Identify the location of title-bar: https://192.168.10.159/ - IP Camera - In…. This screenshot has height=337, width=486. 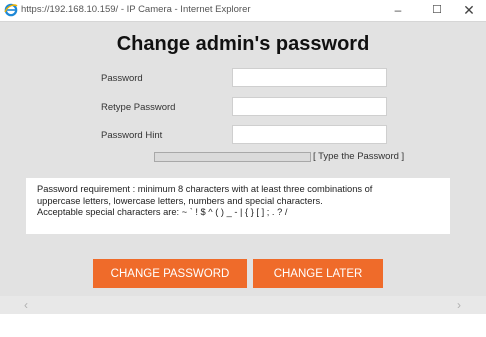
(243, 11).